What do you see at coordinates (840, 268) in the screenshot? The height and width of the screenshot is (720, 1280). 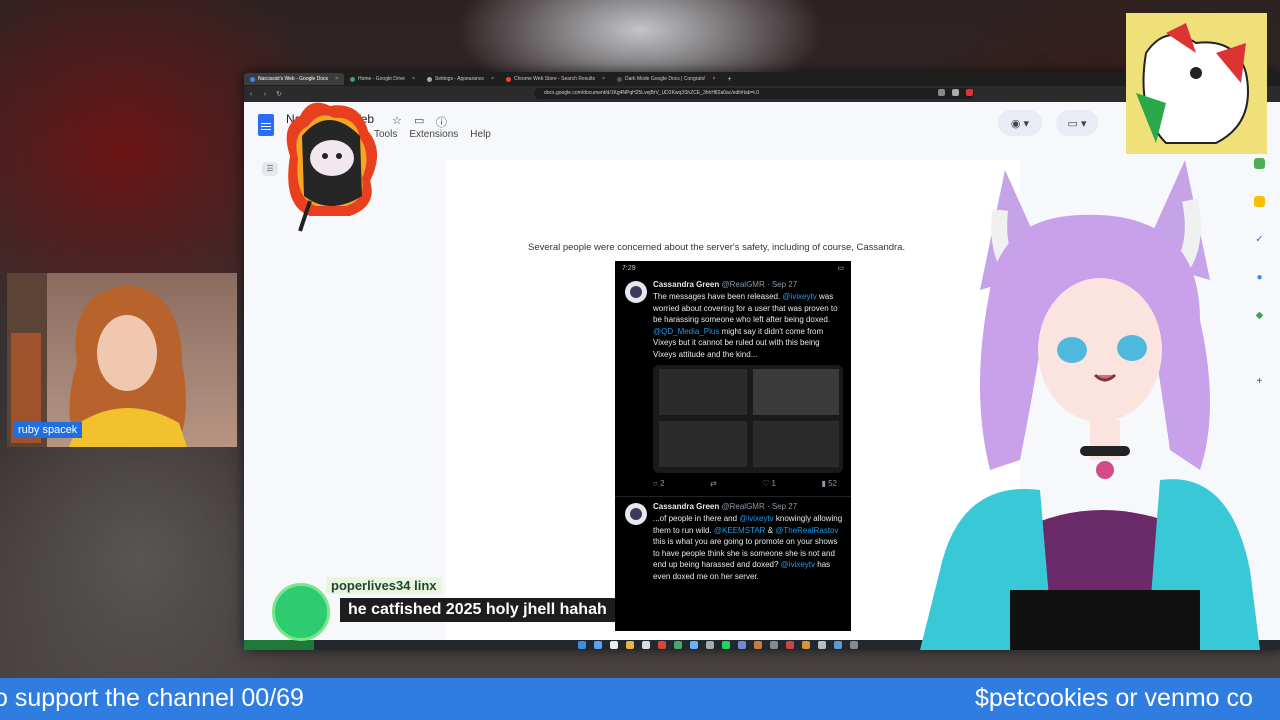 I see `battery-icon: ▭` at bounding box center [840, 268].